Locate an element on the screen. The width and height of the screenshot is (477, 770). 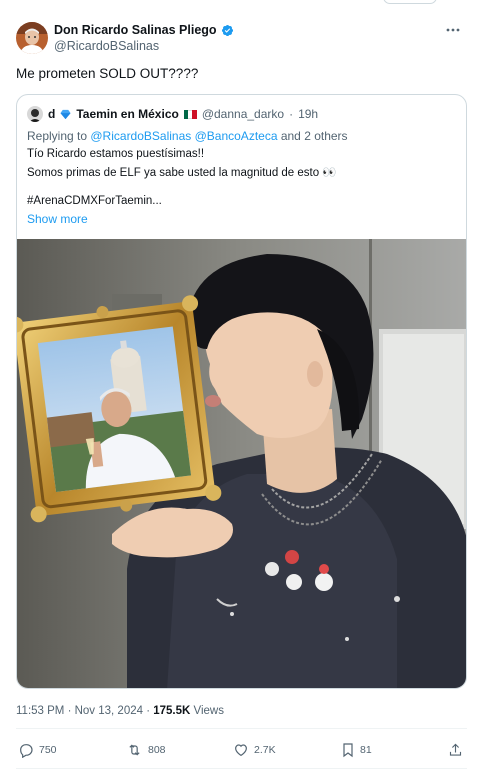
quote-text-line-1: Tío Ricardo estamos puestísimas!! is located at coordinates (116, 154).